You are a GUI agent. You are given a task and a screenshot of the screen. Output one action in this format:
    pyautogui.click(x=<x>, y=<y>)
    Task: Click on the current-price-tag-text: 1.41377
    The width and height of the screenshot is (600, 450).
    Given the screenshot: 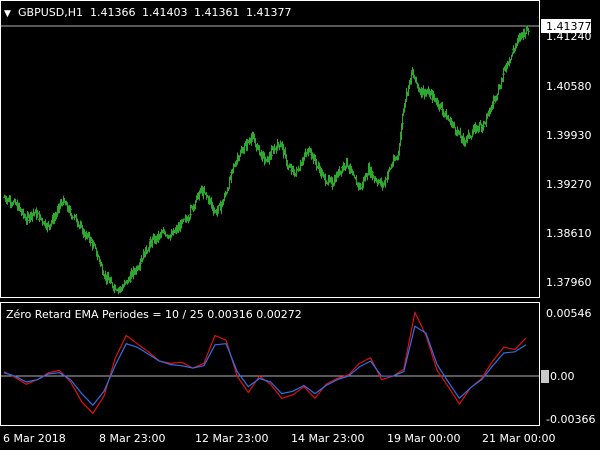 What is the action you would take?
    pyautogui.click(x=569, y=26)
    